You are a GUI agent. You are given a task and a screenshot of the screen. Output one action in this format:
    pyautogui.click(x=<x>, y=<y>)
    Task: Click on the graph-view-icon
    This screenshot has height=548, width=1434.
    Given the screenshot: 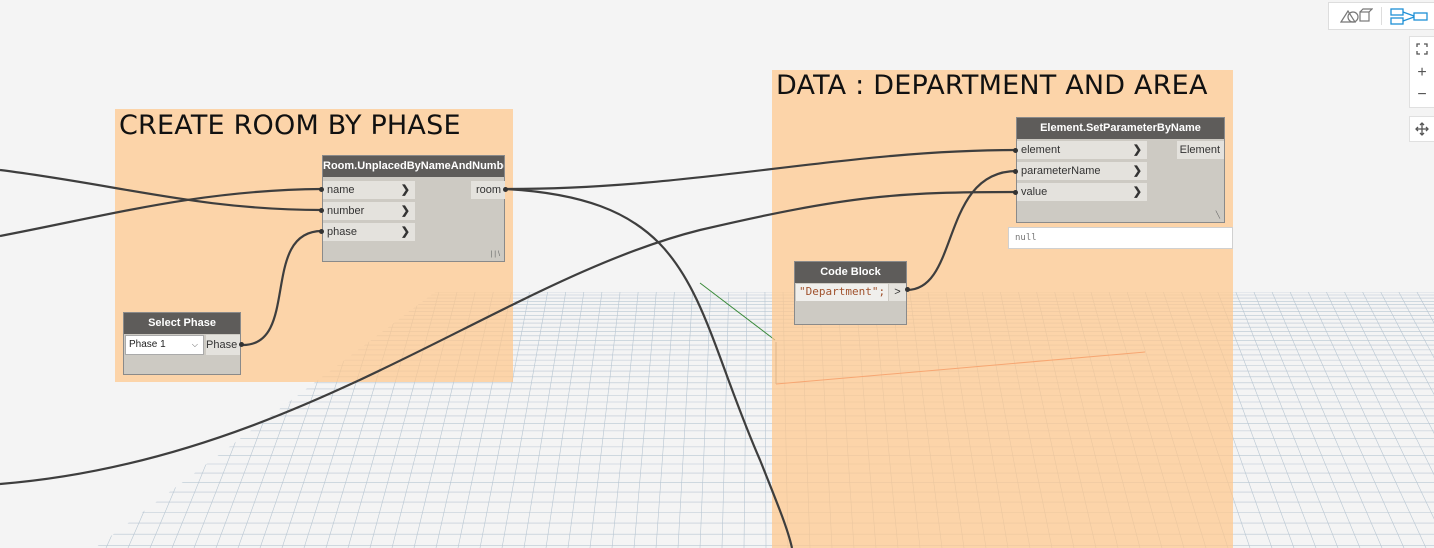 What is the action you would take?
    pyautogui.click(x=1408, y=16)
    